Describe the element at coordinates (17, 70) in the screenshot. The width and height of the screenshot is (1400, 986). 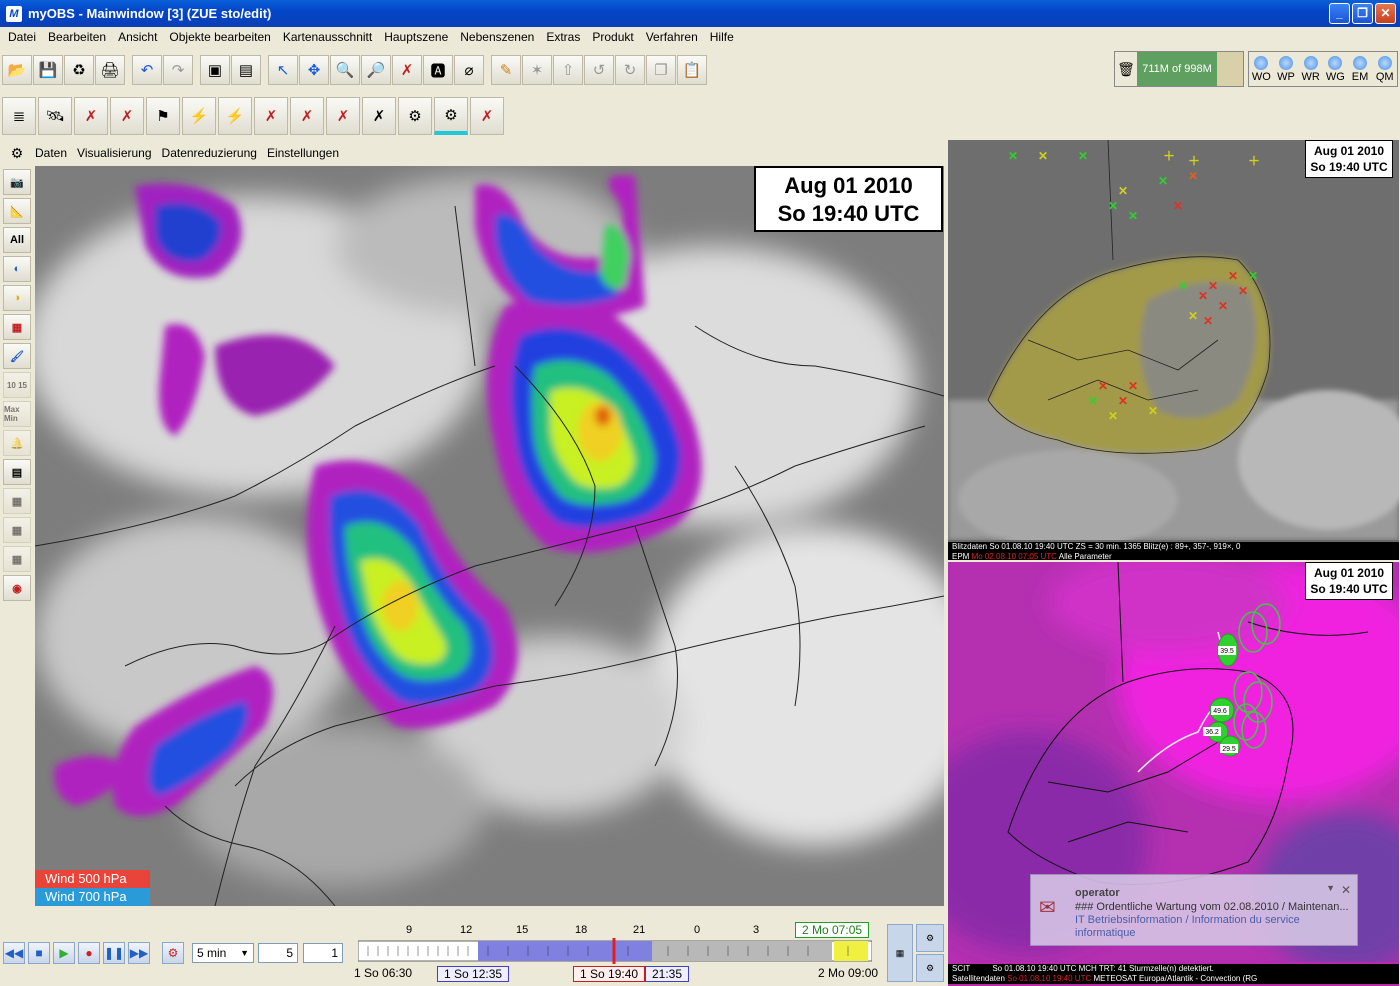
I see `open-icon: 📂` at that location.